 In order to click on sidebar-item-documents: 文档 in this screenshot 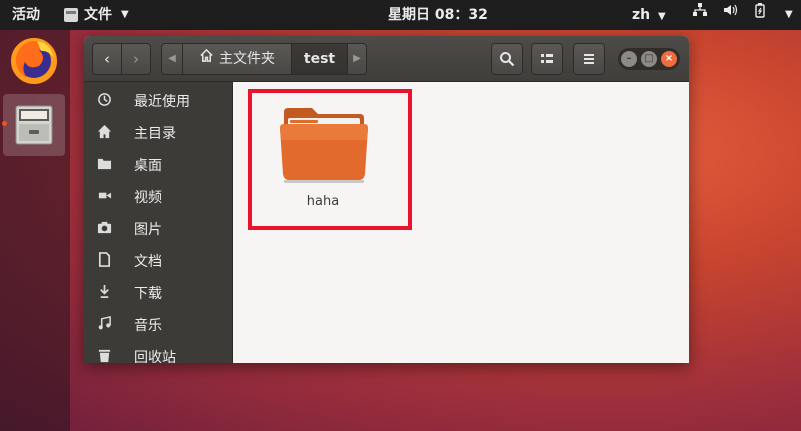, I will do `click(158, 261)`.